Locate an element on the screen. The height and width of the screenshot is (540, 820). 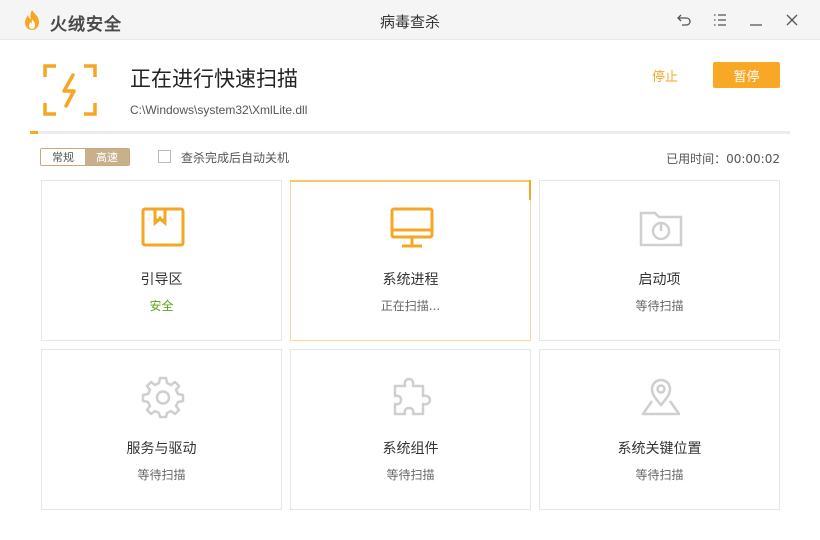
close-icon is located at coordinates (792, 20).